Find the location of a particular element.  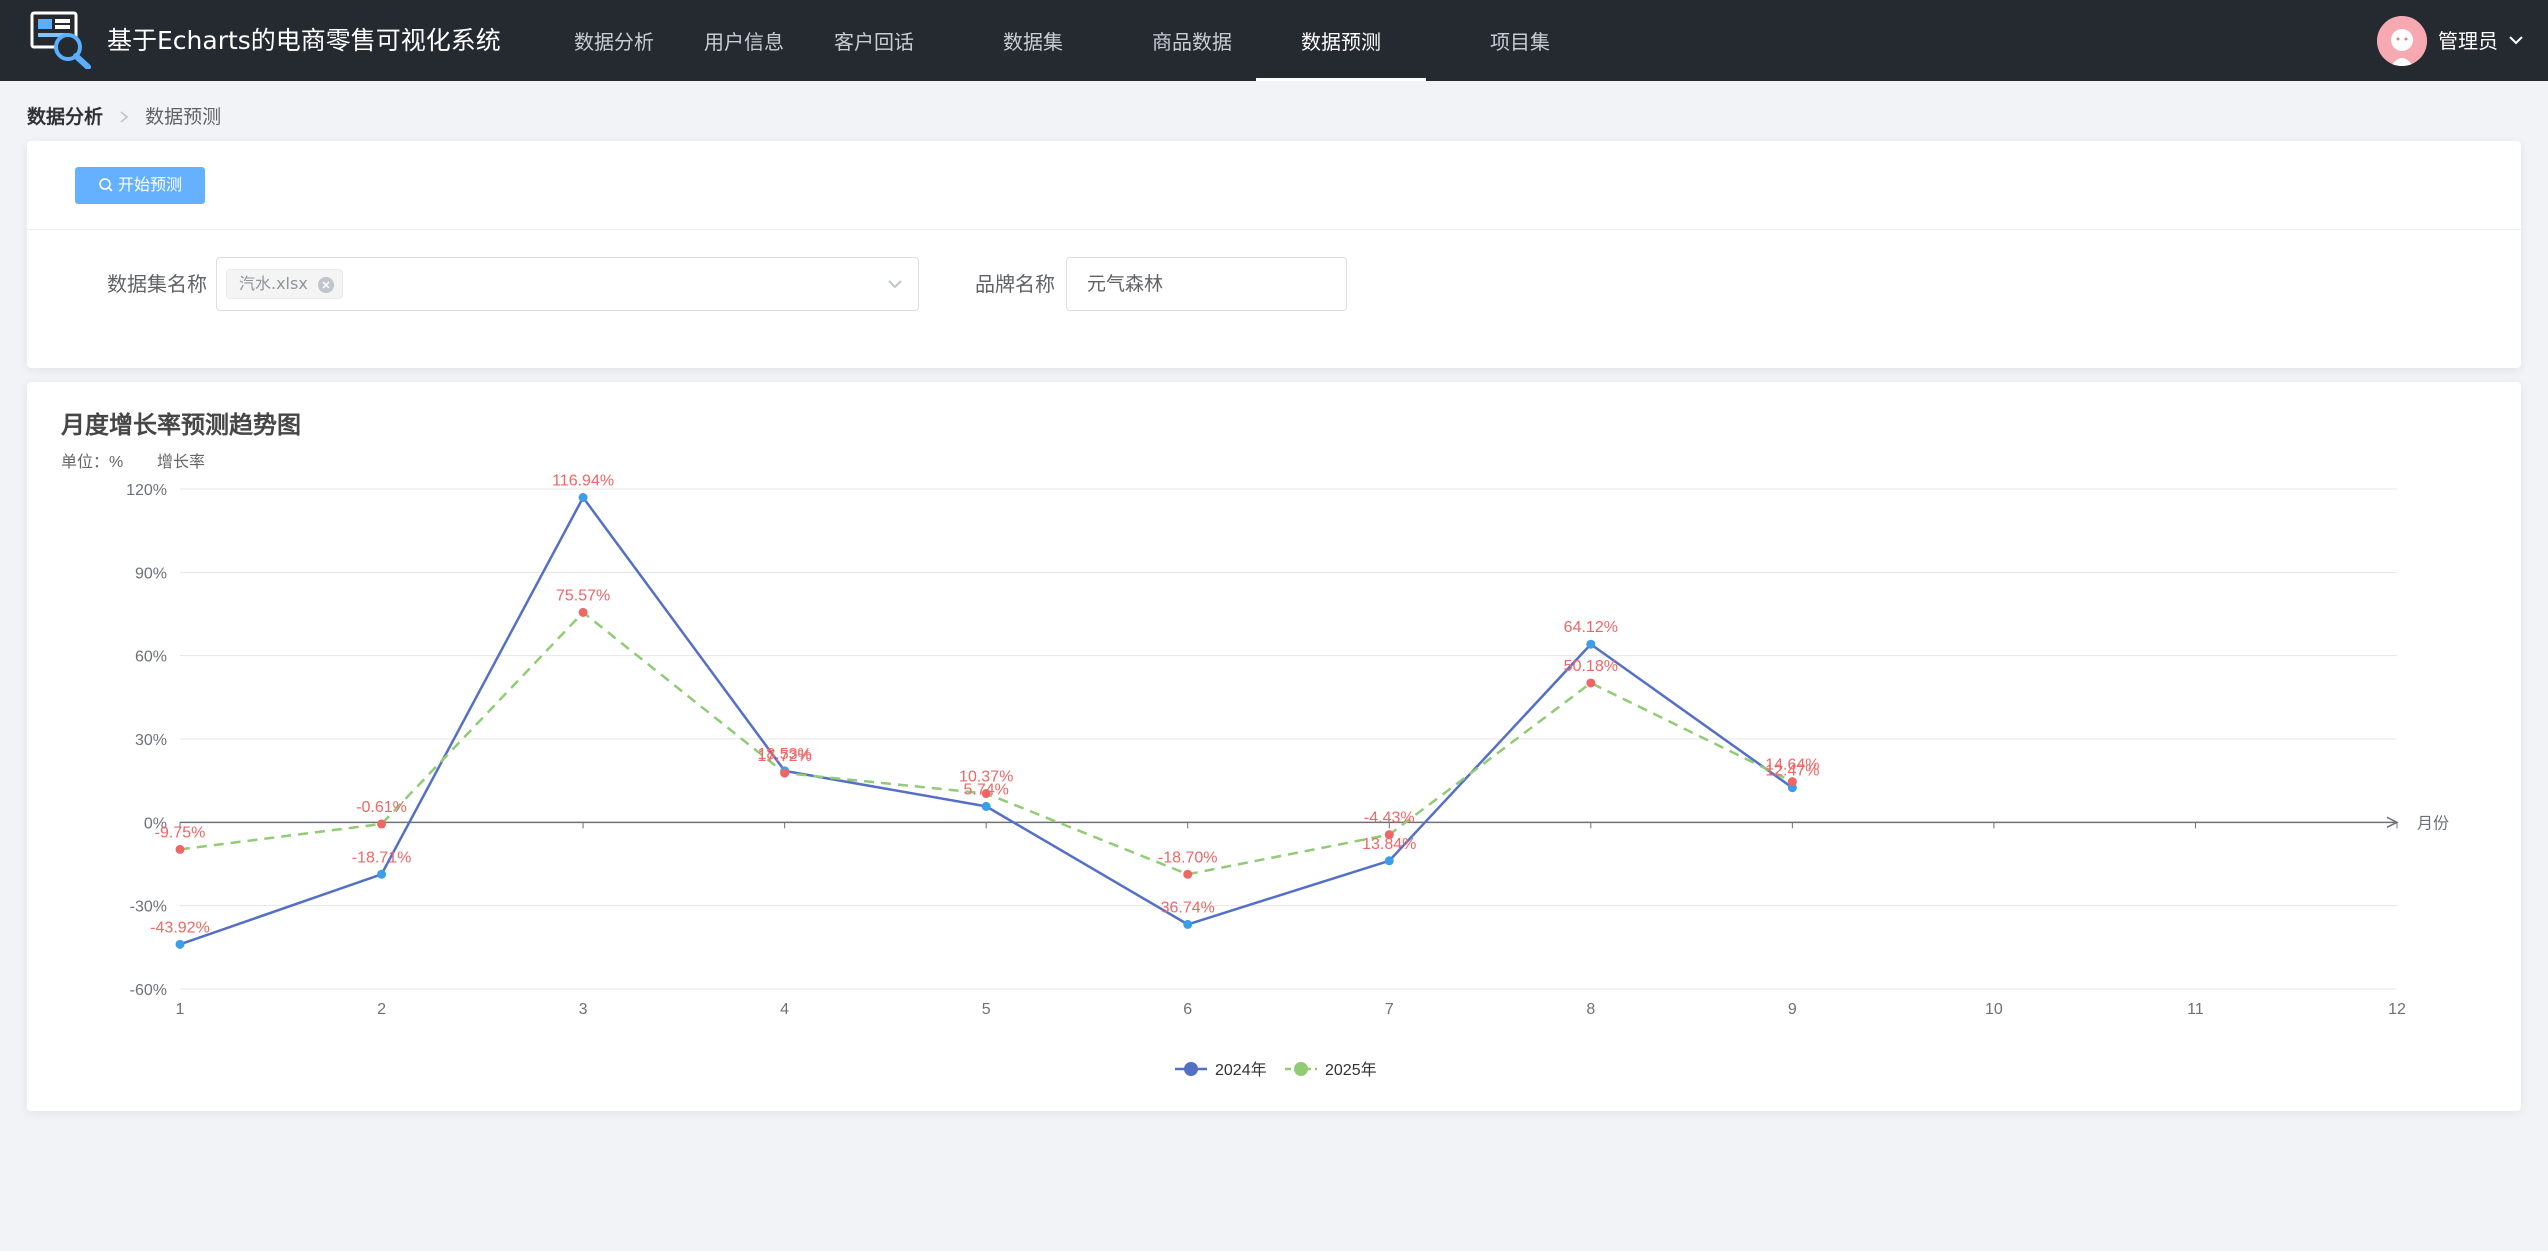

start-prediction-button: 开始预测 is located at coordinates (140, 185).